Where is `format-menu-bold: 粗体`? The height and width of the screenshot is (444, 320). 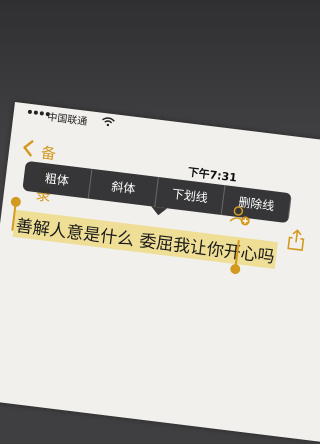
format-menu-bold: 粗体 is located at coordinates (57, 179).